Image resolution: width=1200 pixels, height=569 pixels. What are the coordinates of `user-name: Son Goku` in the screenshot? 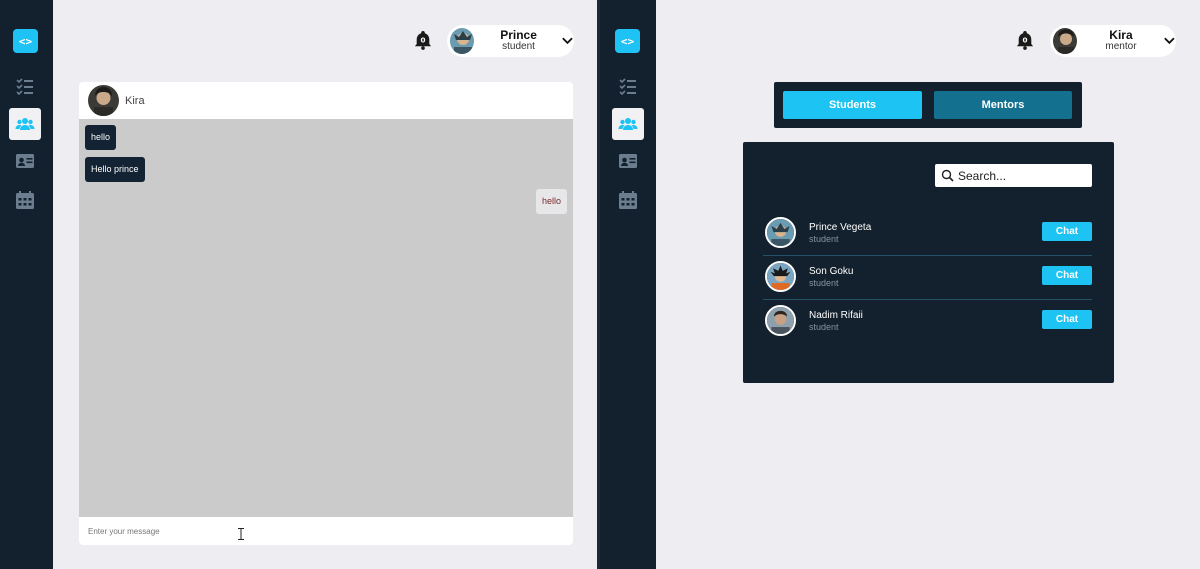 It's located at (831, 271).